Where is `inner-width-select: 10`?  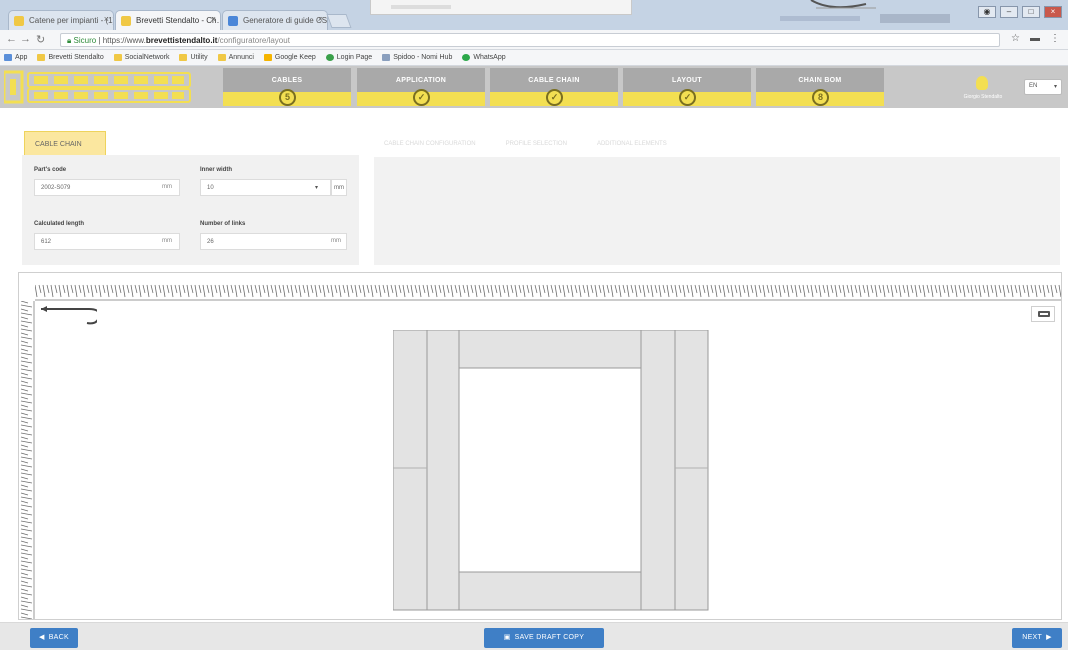 inner-width-select: 10 is located at coordinates (265, 187).